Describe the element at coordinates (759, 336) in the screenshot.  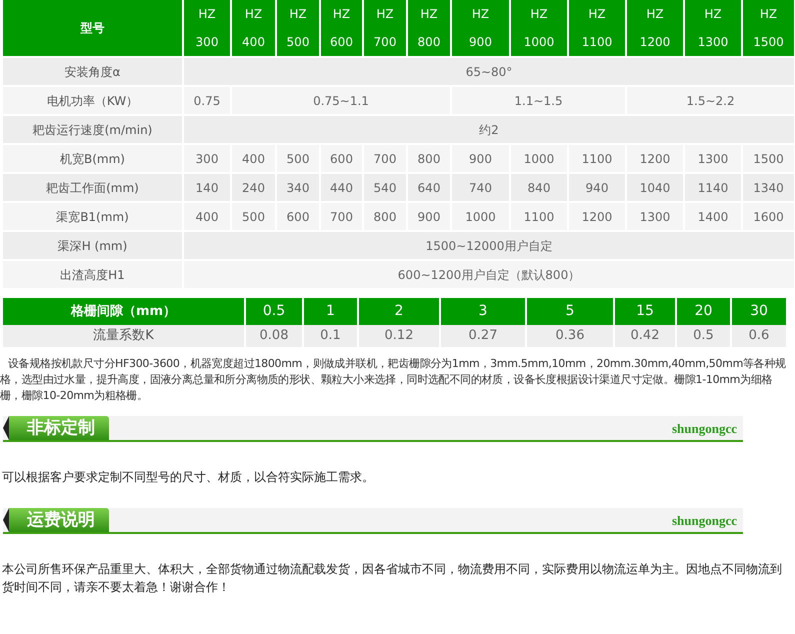
I see `table-cell: 0.6` at that location.